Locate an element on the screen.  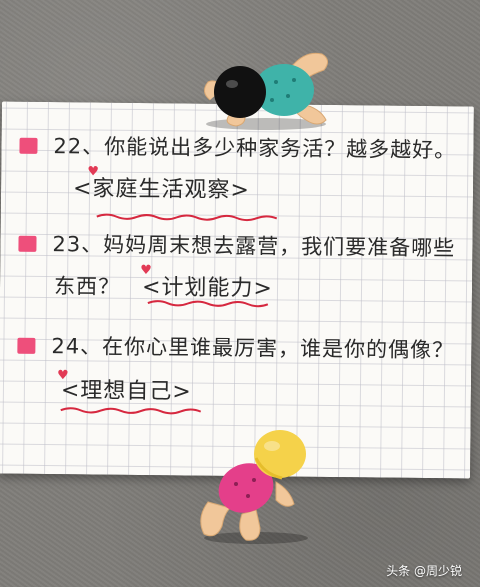
question-23-line1: 23、妈妈周末想去露营，我们要准备哪些 is located at coordinates (240, 246).